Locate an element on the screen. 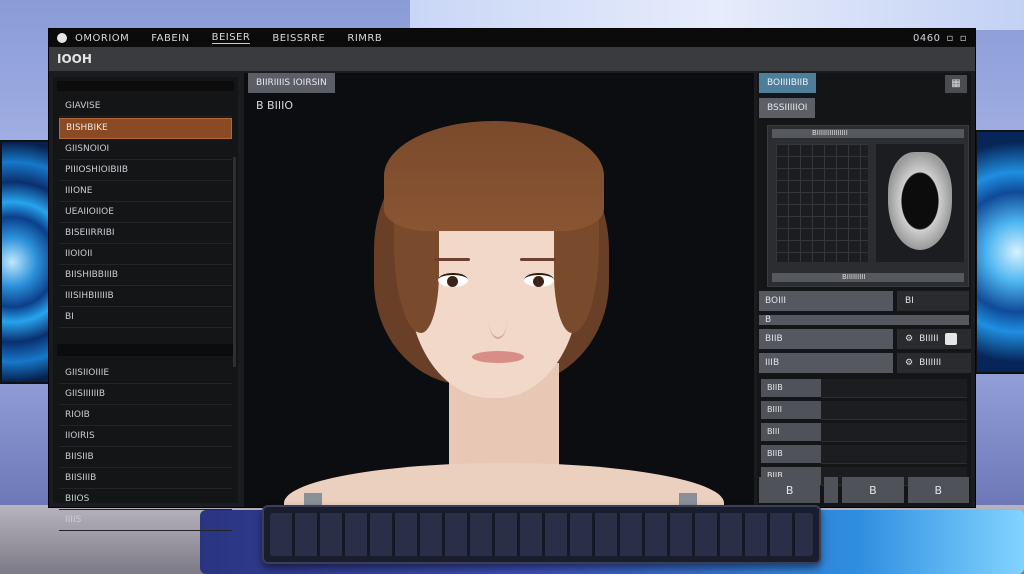 The width and height of the screenshot is (1024, 574). sidebar-item: BI is located at coordinates (145, 318).